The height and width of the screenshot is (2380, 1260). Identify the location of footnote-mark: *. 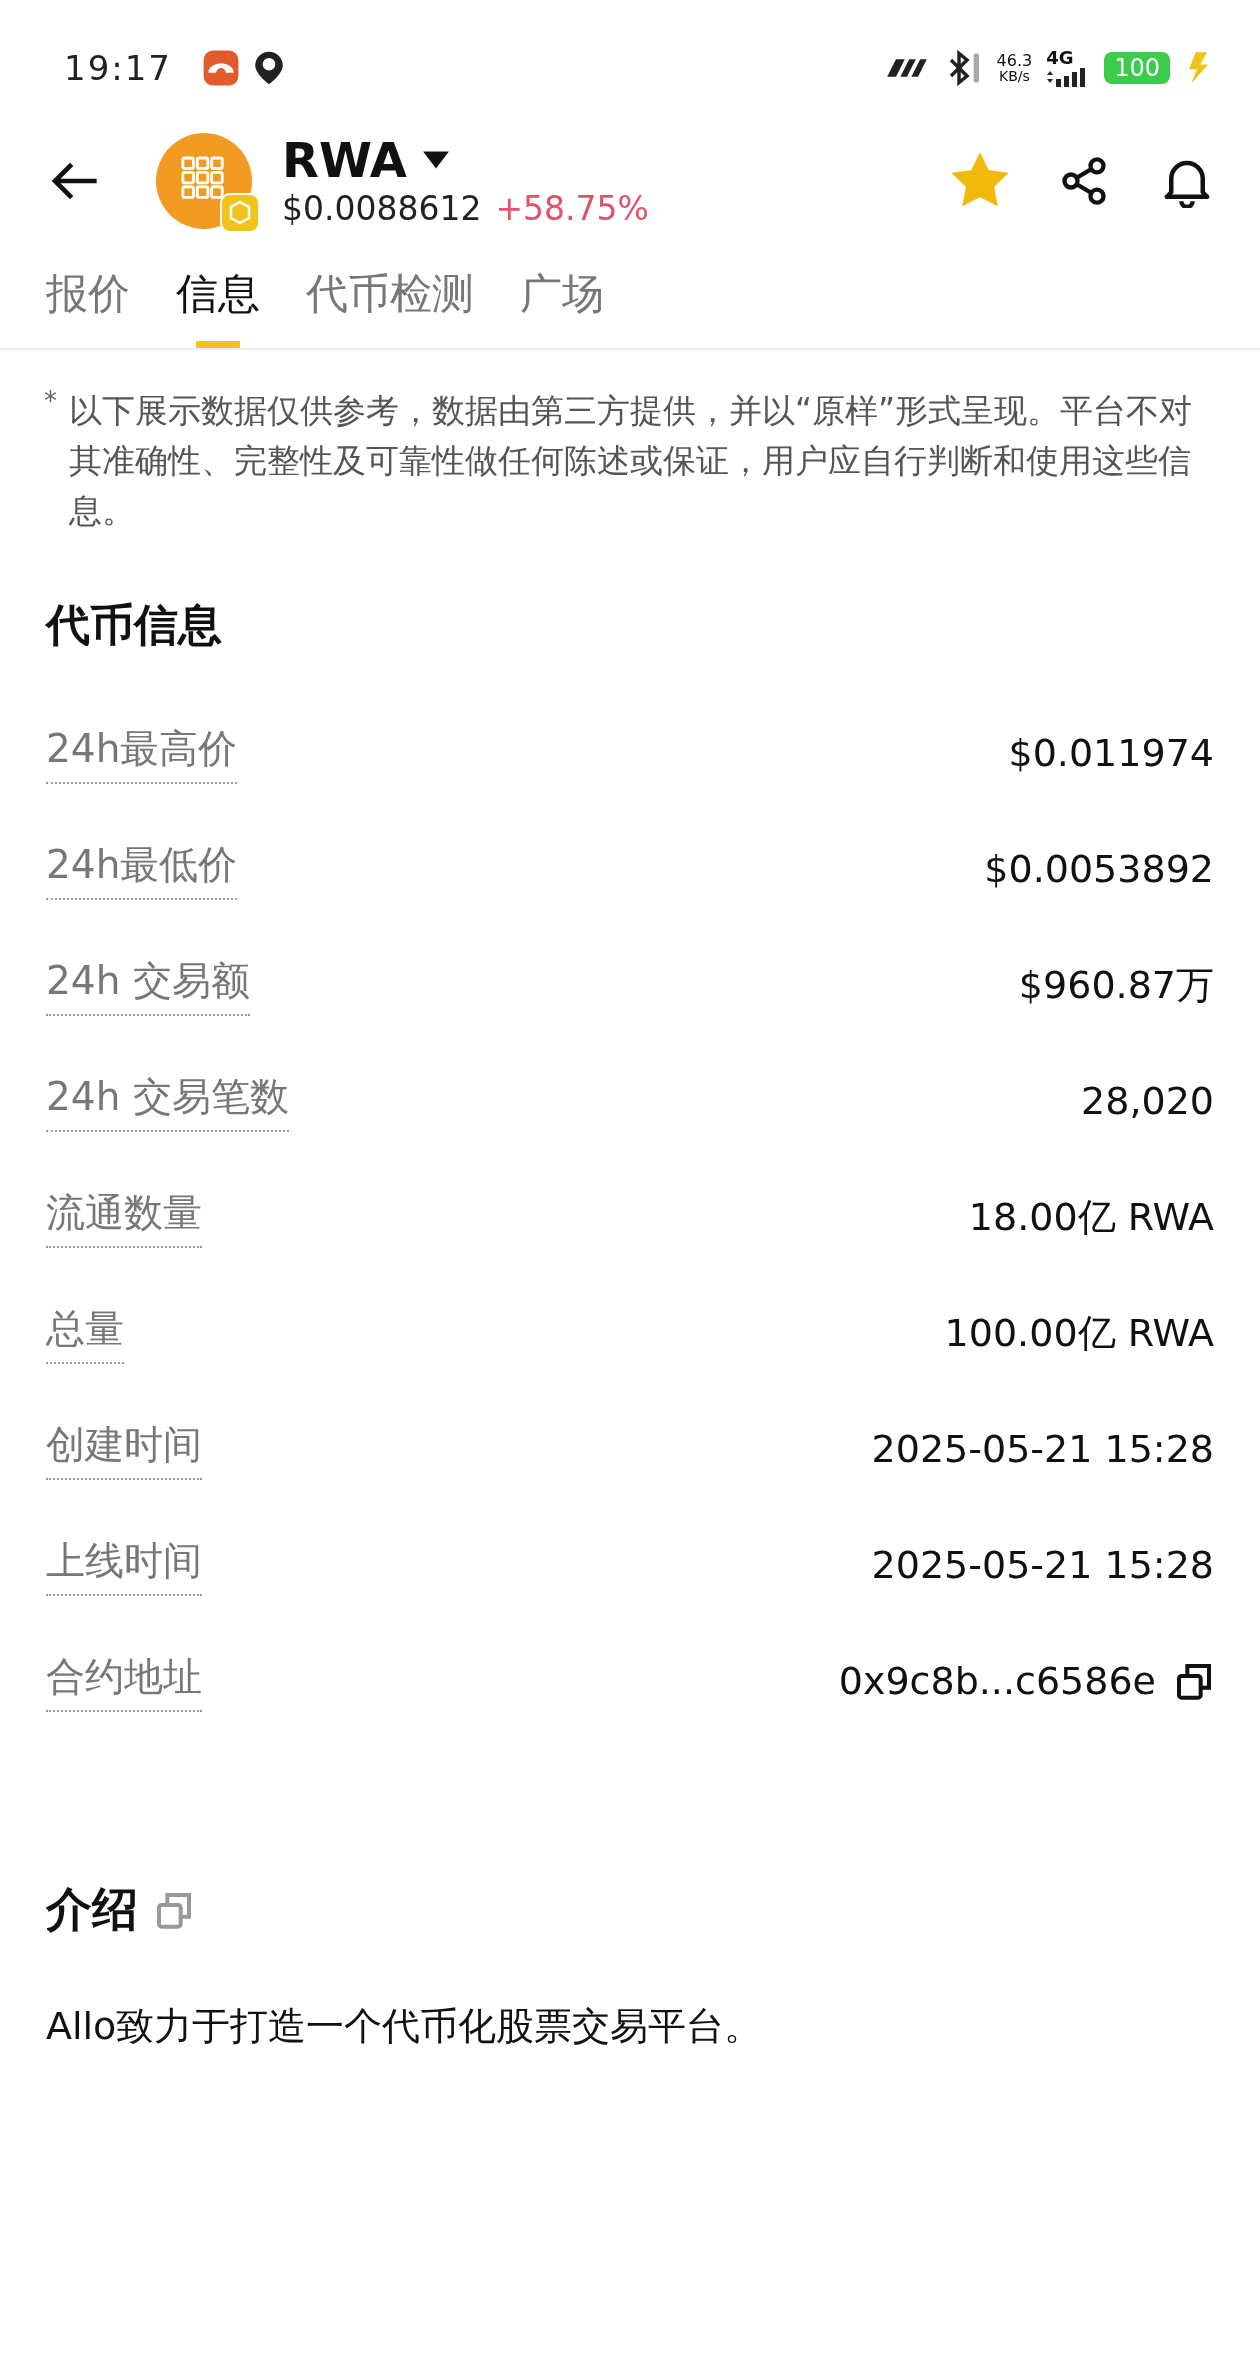
(50, 402).